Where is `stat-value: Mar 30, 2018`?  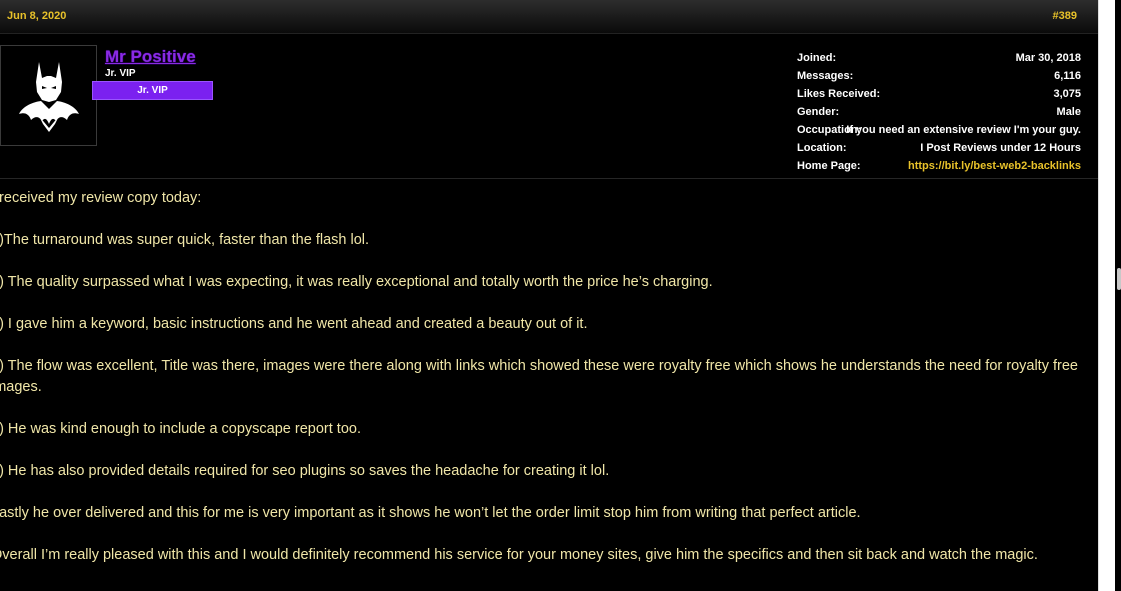
stat-value: Mar 30, 2018 is located at coordinates (1048, 58).